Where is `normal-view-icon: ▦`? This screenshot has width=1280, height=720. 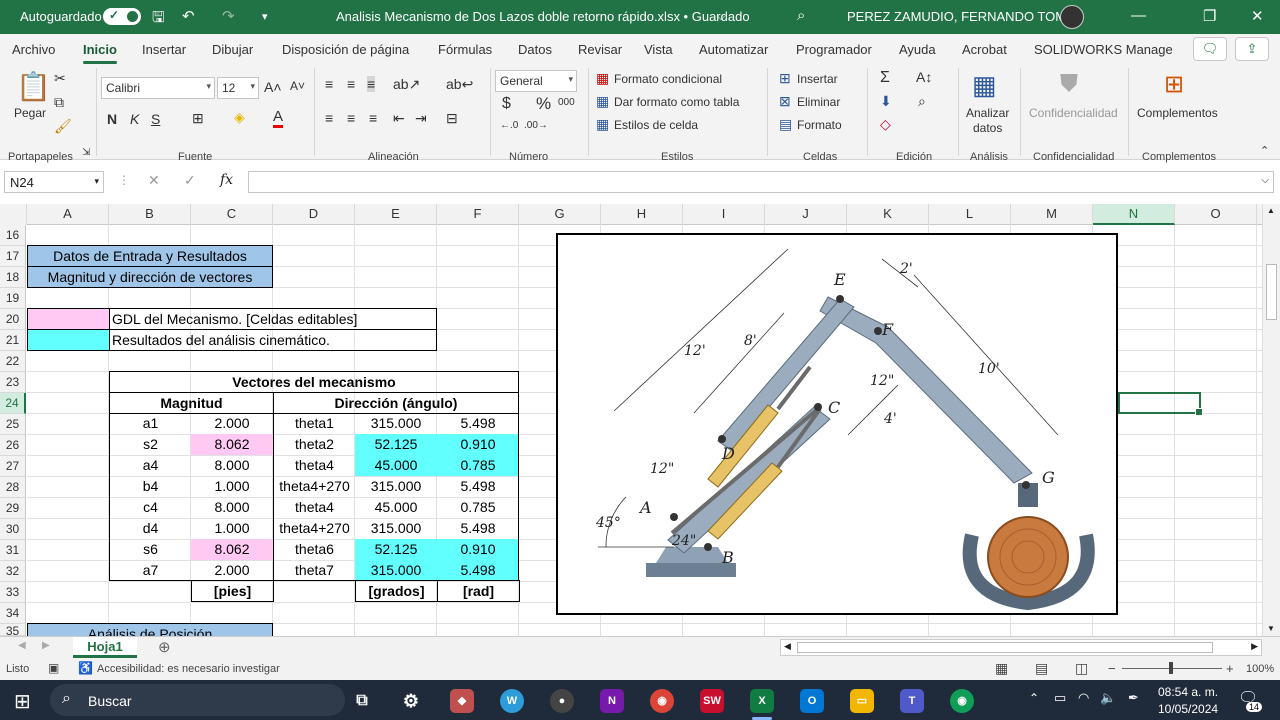
normal-view-icon: ▦ is located at coordinates (1001, 668).